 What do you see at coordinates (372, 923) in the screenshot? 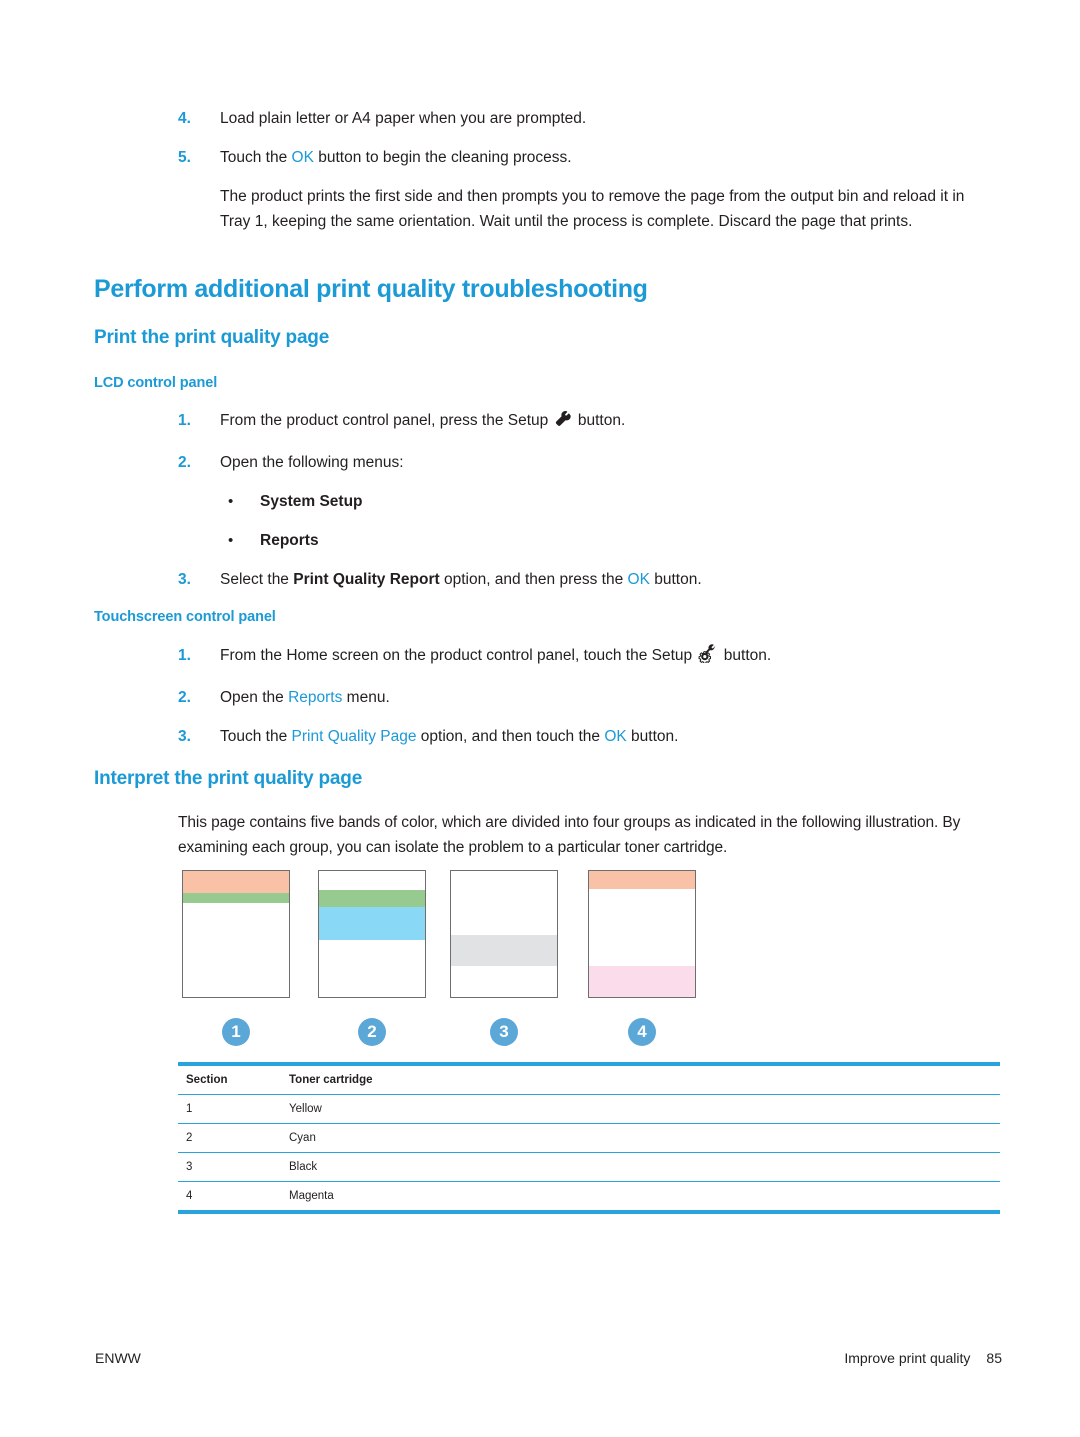
I see `cyan-band` at bounding box center [372, 923].